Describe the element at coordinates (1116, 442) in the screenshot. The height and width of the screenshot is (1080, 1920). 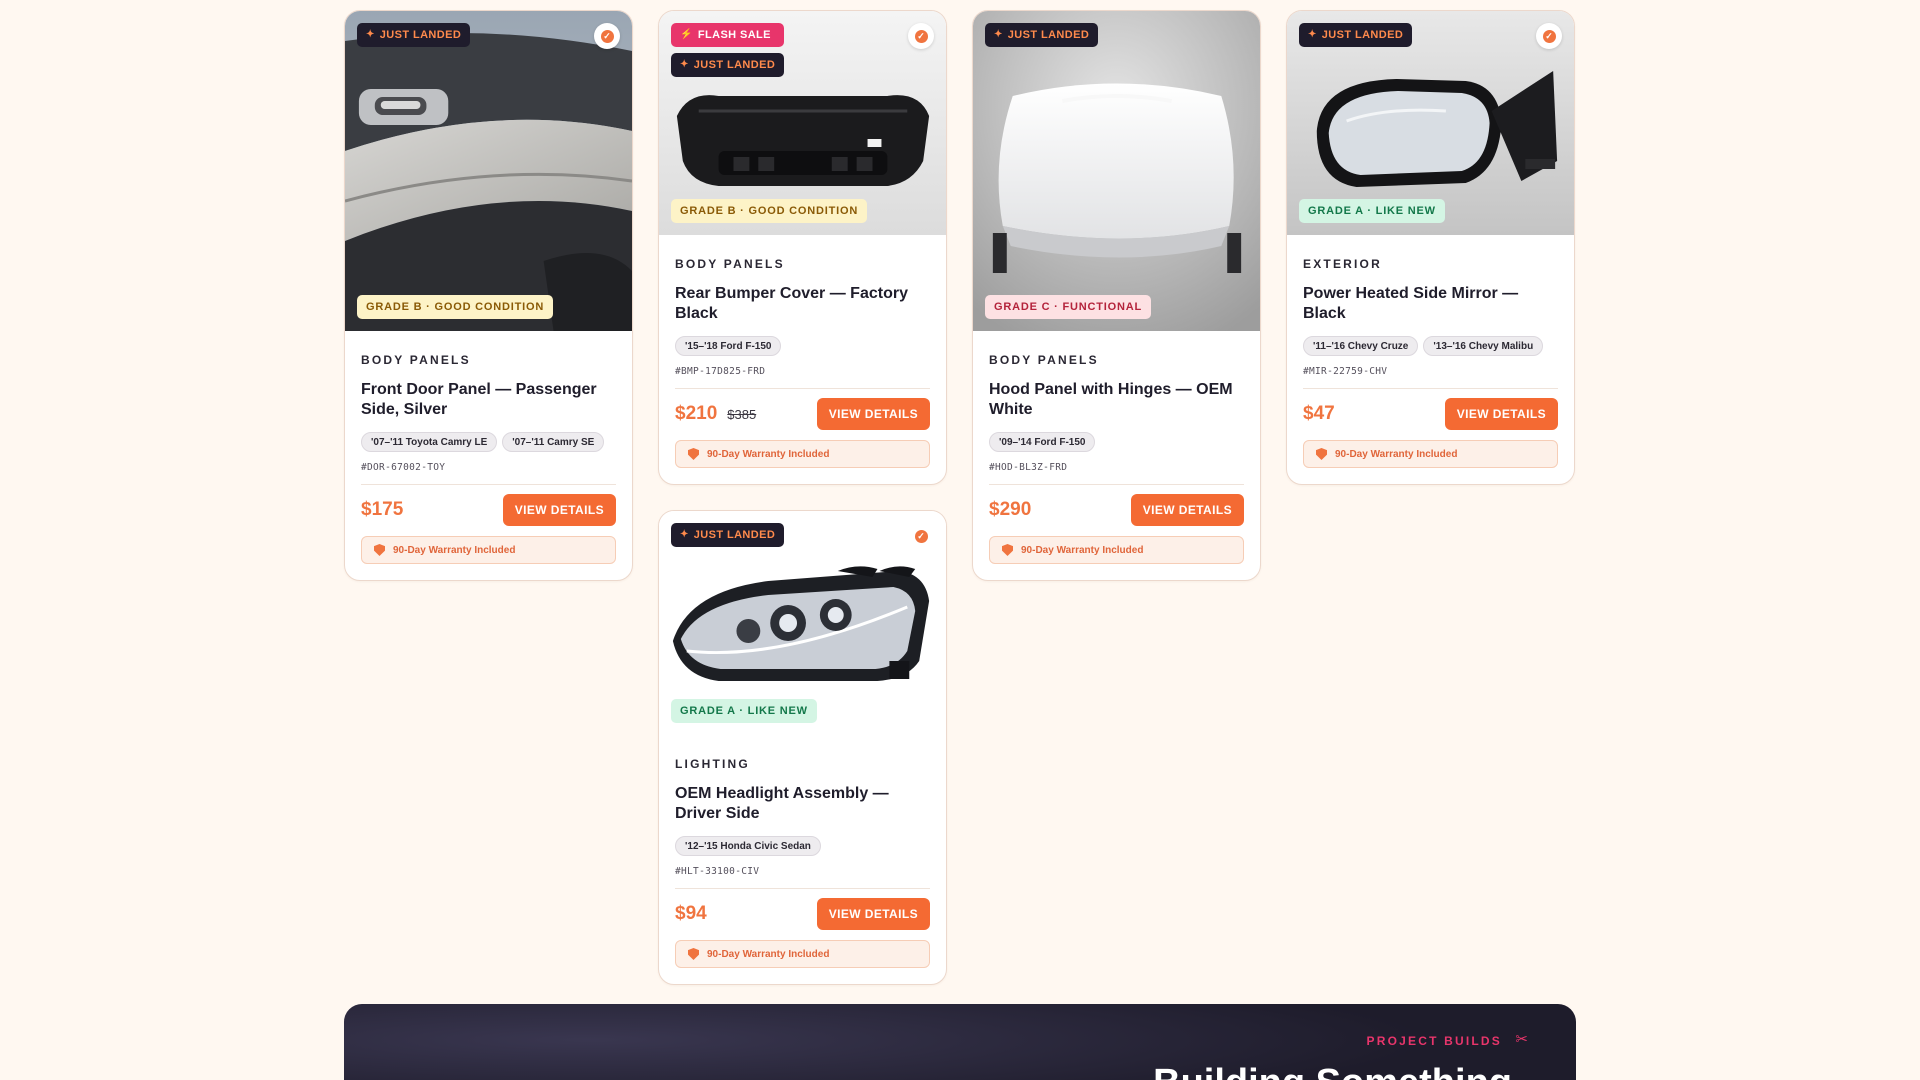
I see `fitment-chips: '09–'14 Ford F-150` at that location.